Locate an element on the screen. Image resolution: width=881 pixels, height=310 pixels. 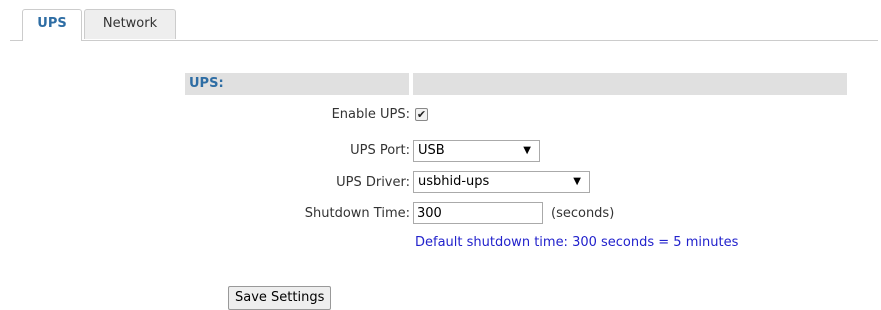
shutdown-time-unit: (seconds) is located at coordinates (583, 213).